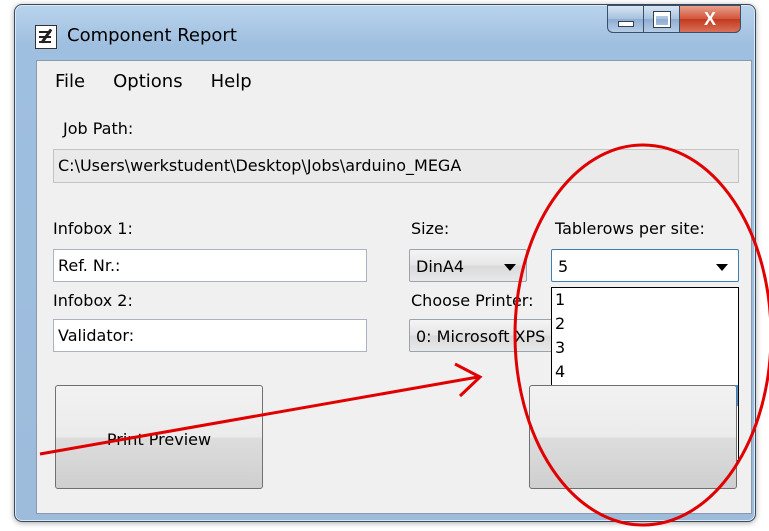 This screenshot has height=531, width=769. I want to click on window-title: Component Report, so click(152, 35).